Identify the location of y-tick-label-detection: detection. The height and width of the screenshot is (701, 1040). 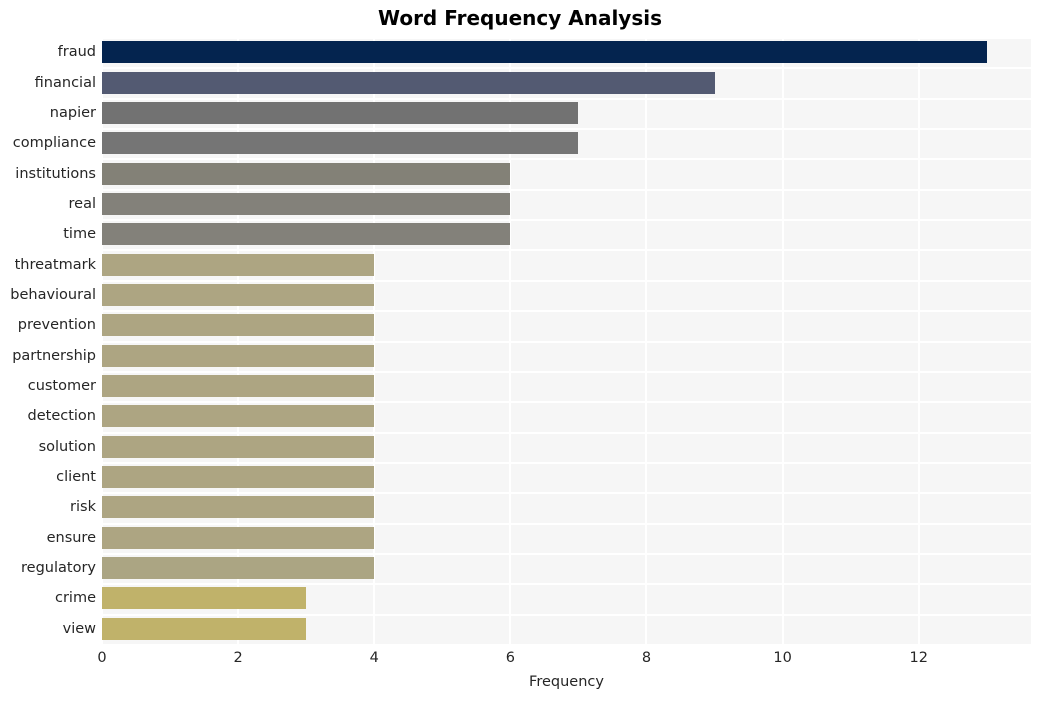
(61, 416).